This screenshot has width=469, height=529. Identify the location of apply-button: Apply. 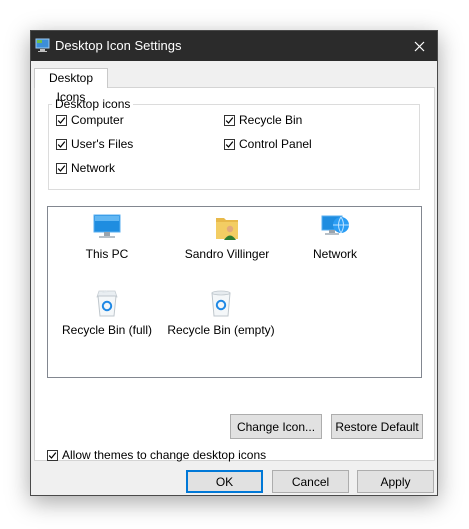
(395, 481).